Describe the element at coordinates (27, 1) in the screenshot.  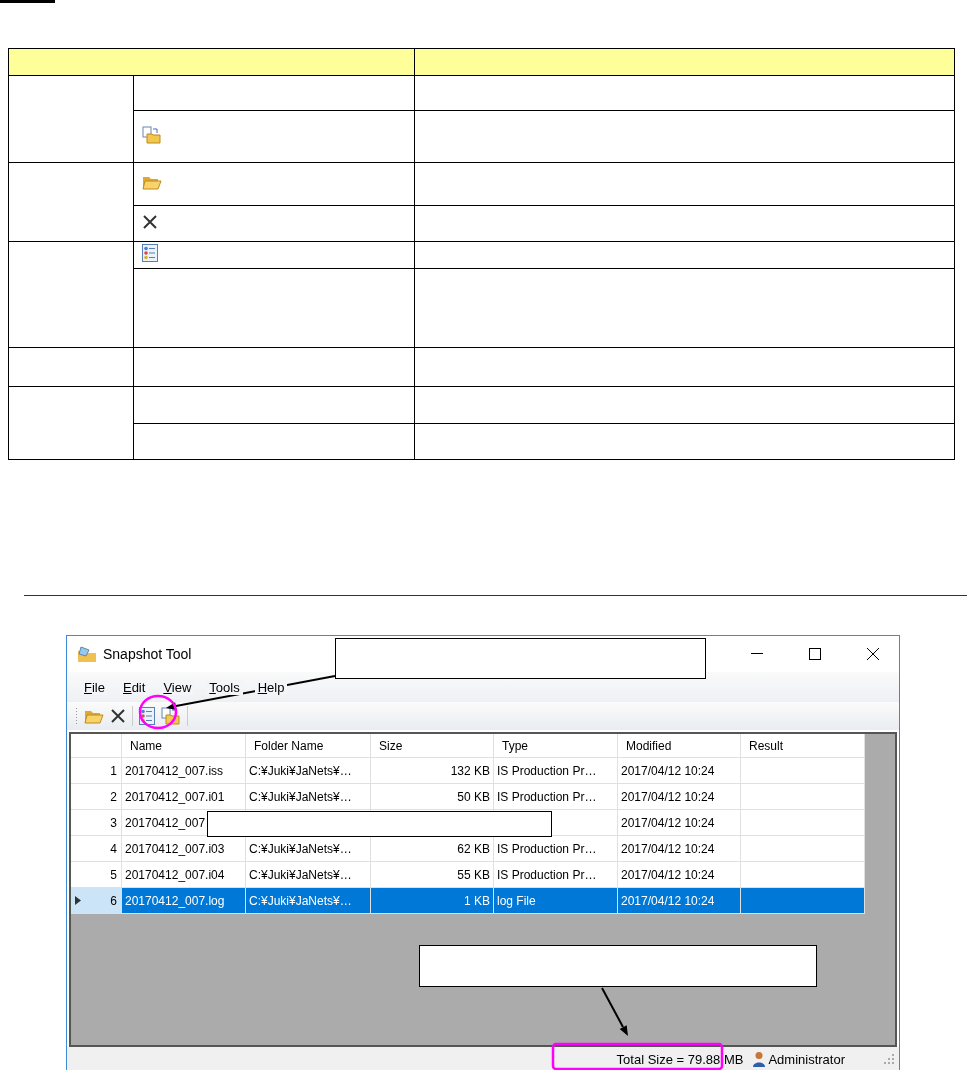
I see `page-mark` at that location.